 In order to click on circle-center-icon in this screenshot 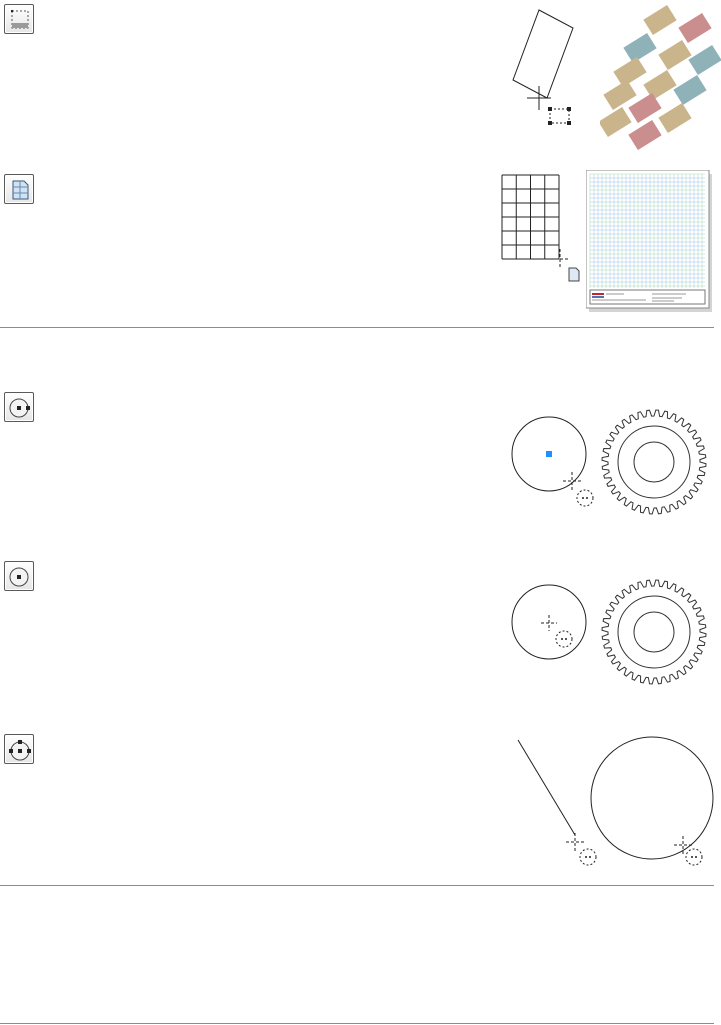, I will do `click(19, 577)`.